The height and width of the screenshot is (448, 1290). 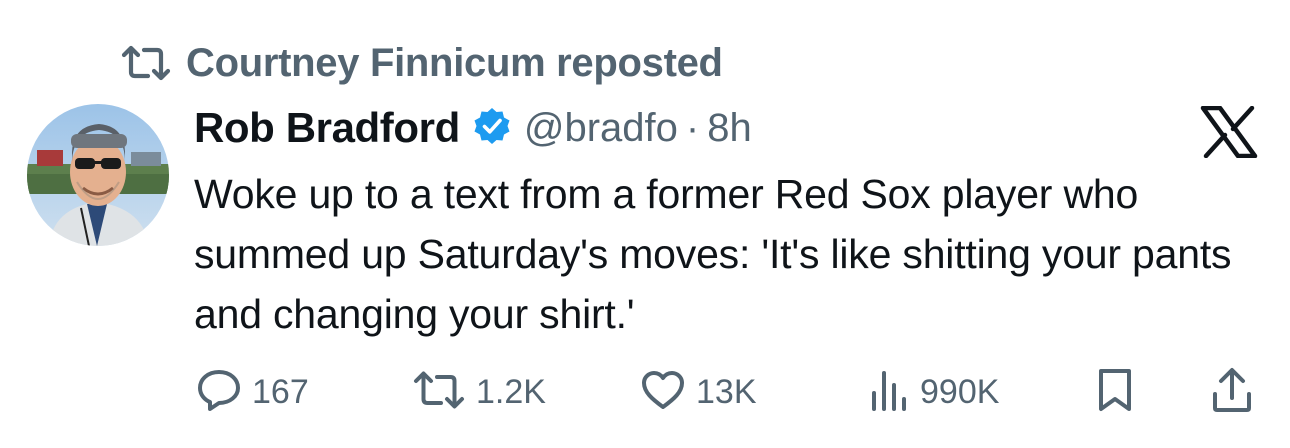 What do you see at coordinates (439, 392) in the screenshot?
I see `repost-action-icon` at bounding box center [439, 392].